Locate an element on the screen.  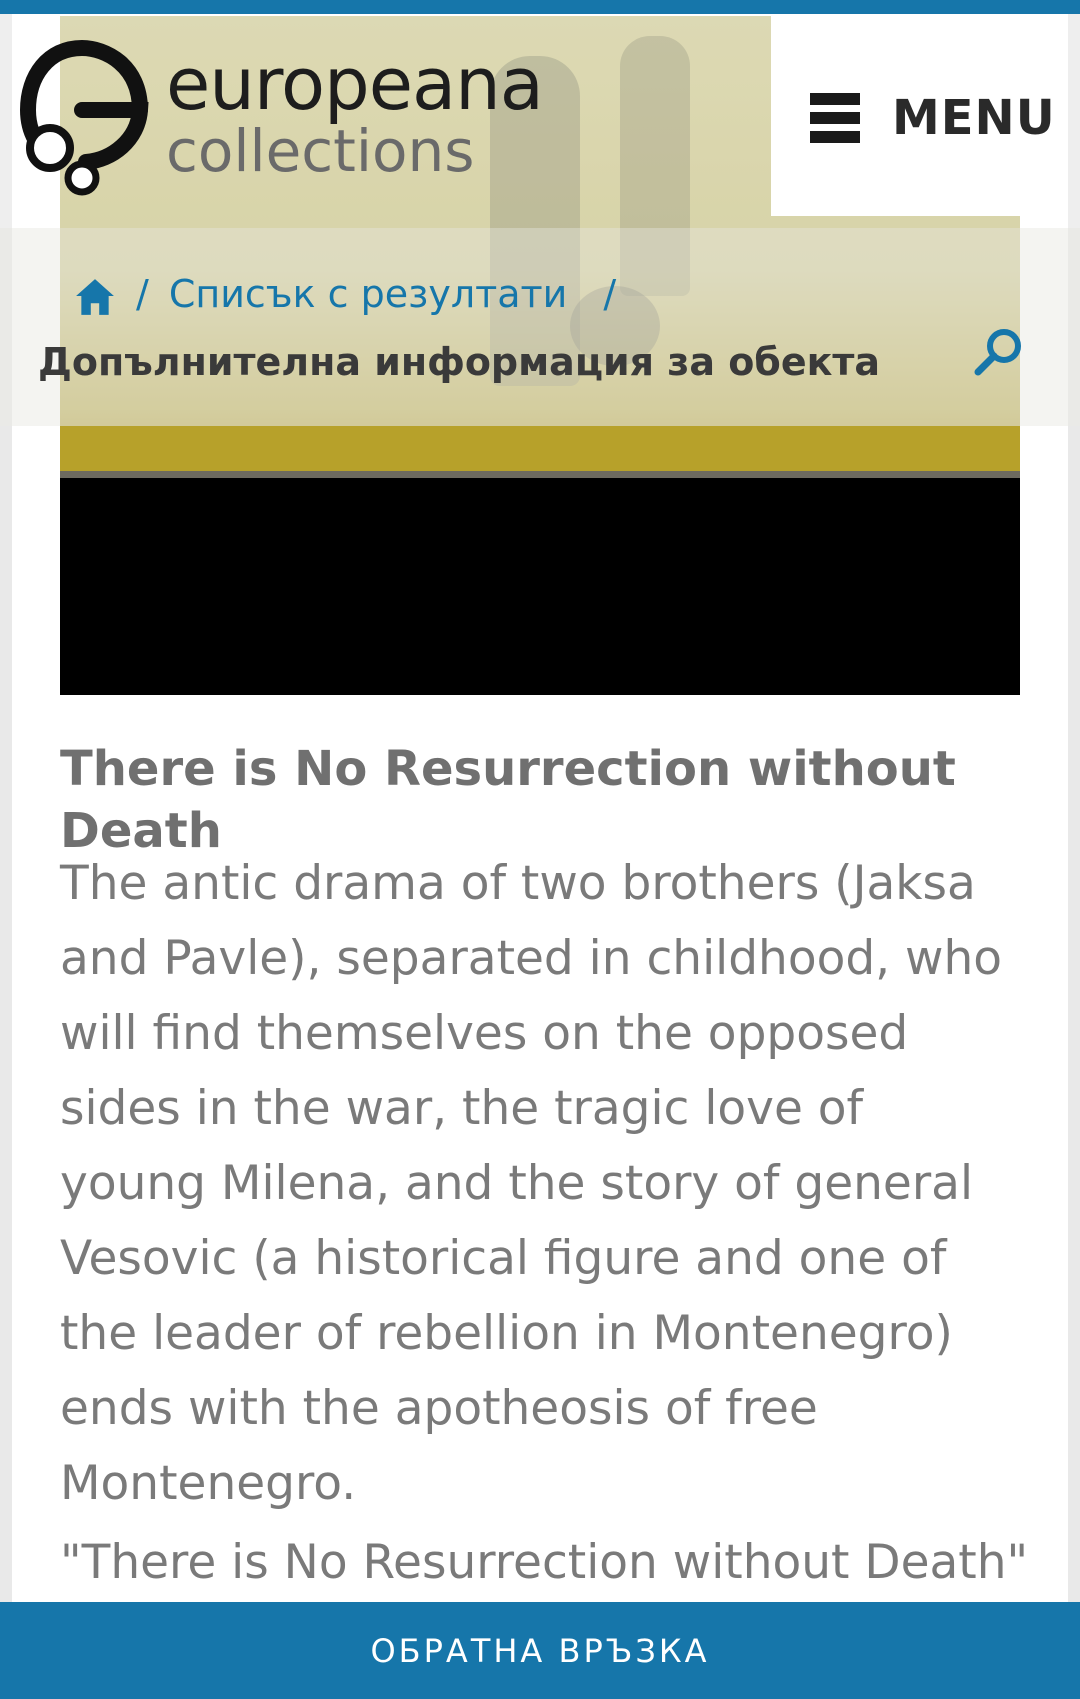
logo-wordmark: europeana collections is located at coordinates (355, 113).